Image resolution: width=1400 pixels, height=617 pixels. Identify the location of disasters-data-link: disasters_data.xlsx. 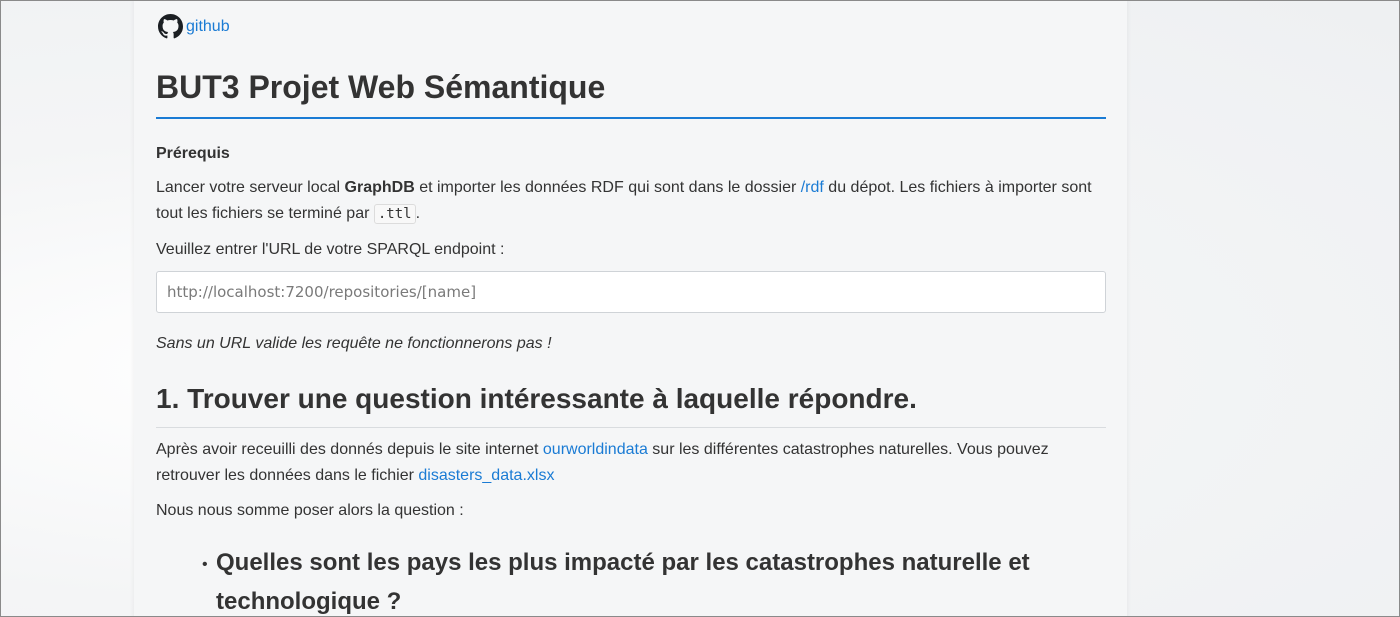
(486, 475).